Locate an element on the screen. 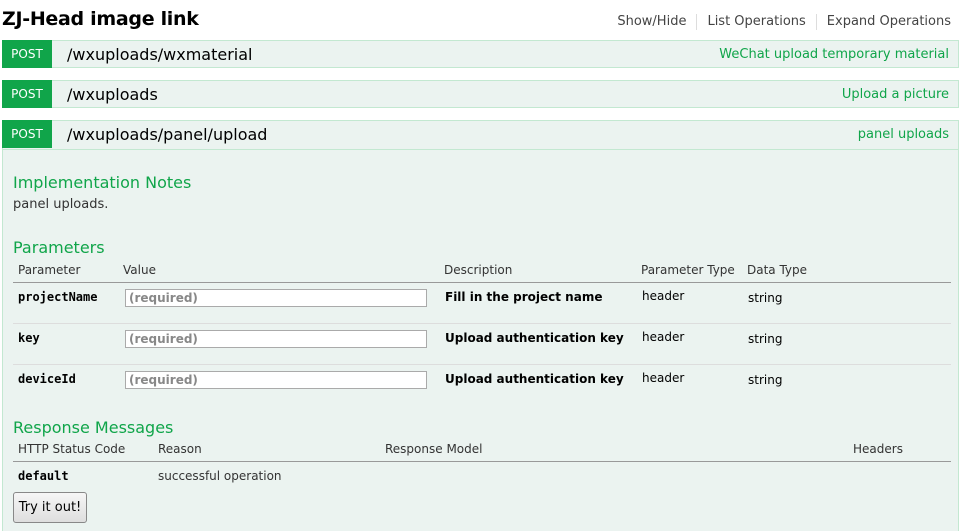 This screenshot has width=963, height=531. try-it-out-button: Try it out! is located at coordinates (50, 507).